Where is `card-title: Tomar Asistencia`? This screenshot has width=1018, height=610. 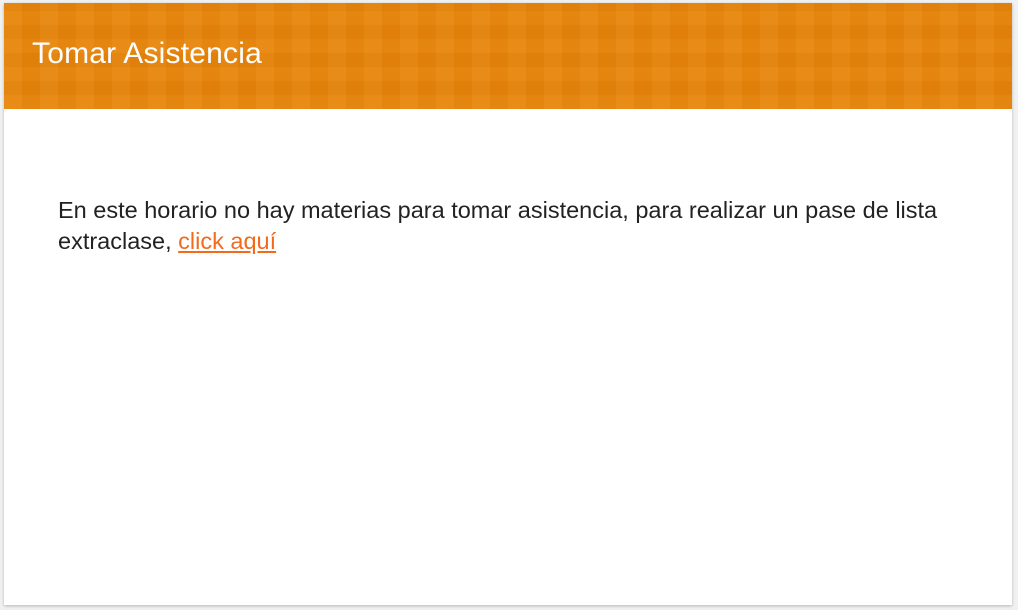
card-title: Tomar Asistencia is located at coordinates (147, 53).